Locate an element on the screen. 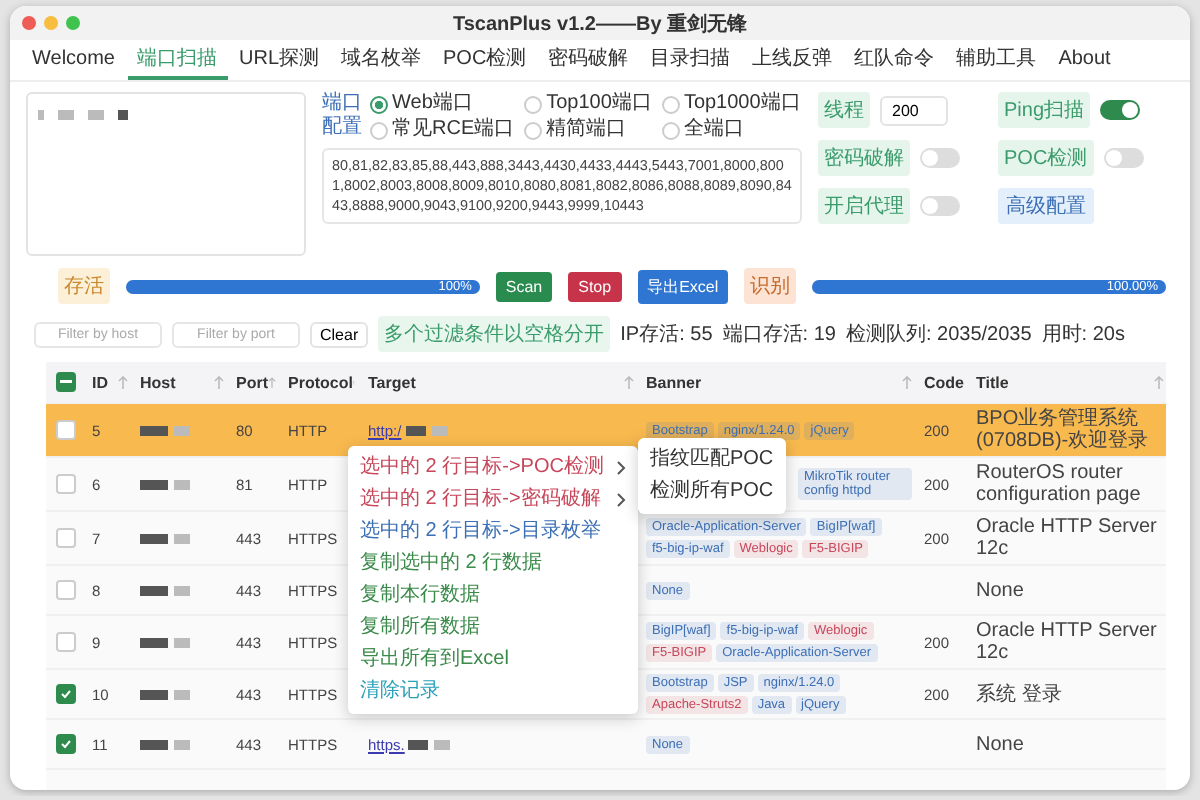 Image resolution: width=1200 pixels, height=800 pixels. menu-item: 选中的 2 行目标->POC检测 is located at coordinates (493, 468).